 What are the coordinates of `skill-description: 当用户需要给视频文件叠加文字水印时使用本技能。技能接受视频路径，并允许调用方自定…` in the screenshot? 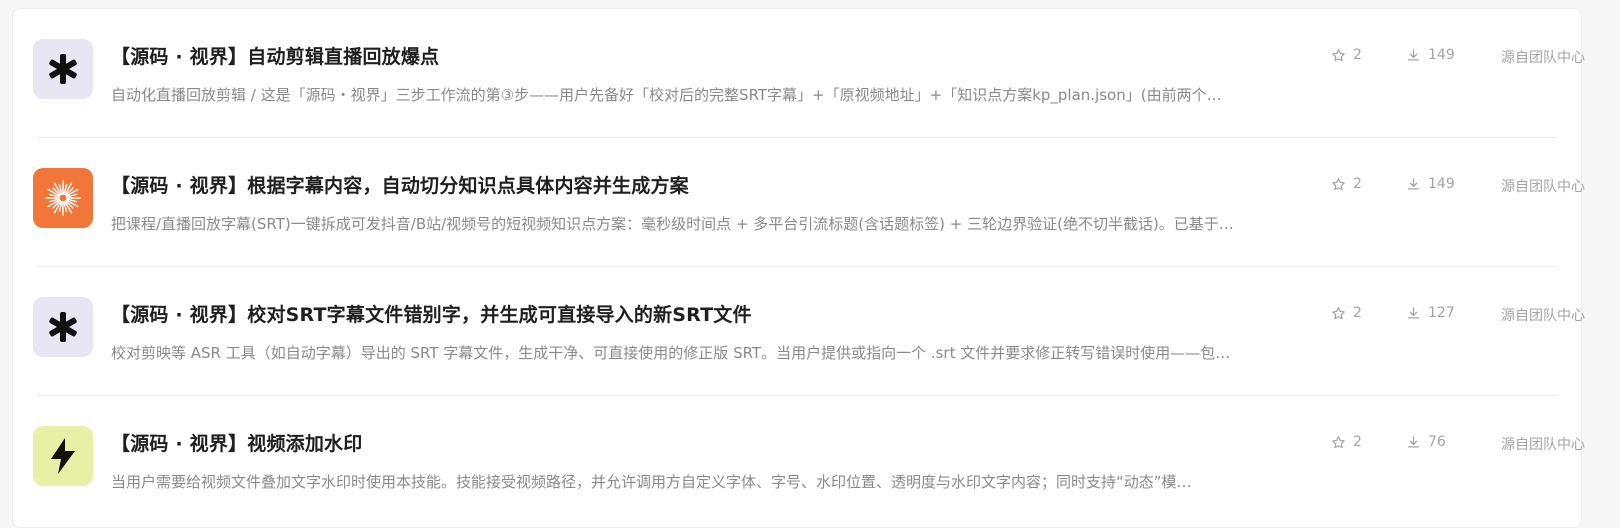 It's located at (651, 482).